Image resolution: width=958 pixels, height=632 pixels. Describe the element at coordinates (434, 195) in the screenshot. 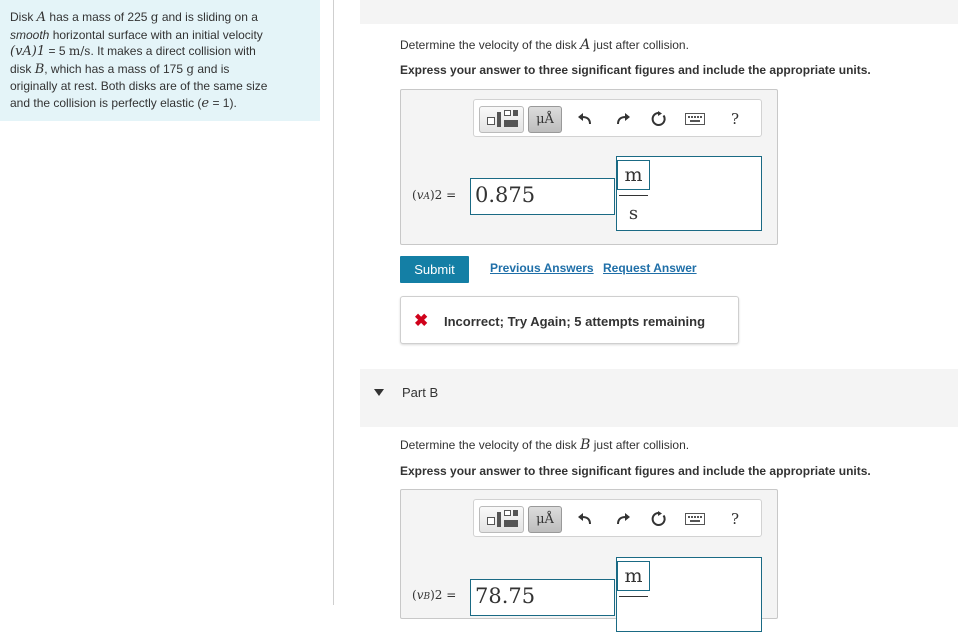

I see `answer-variable-label: (vA)2 =` at that location.